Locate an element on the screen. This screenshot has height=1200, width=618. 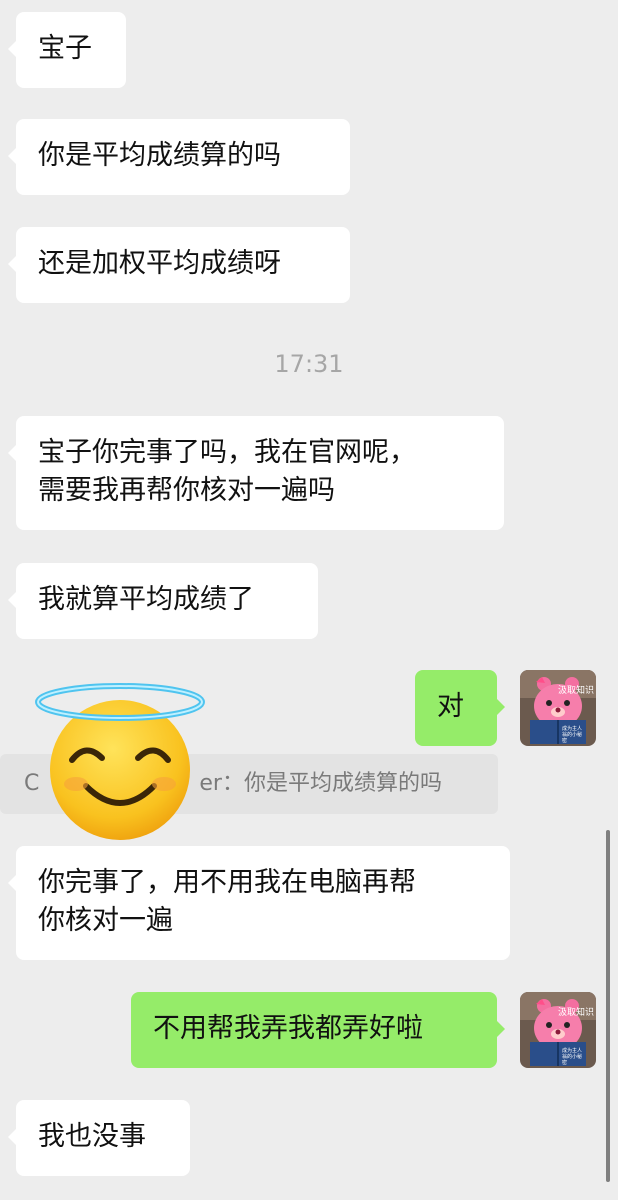
message-bubble-incoming: 我就算平均成绩了 is located at coordinates (163, 601).